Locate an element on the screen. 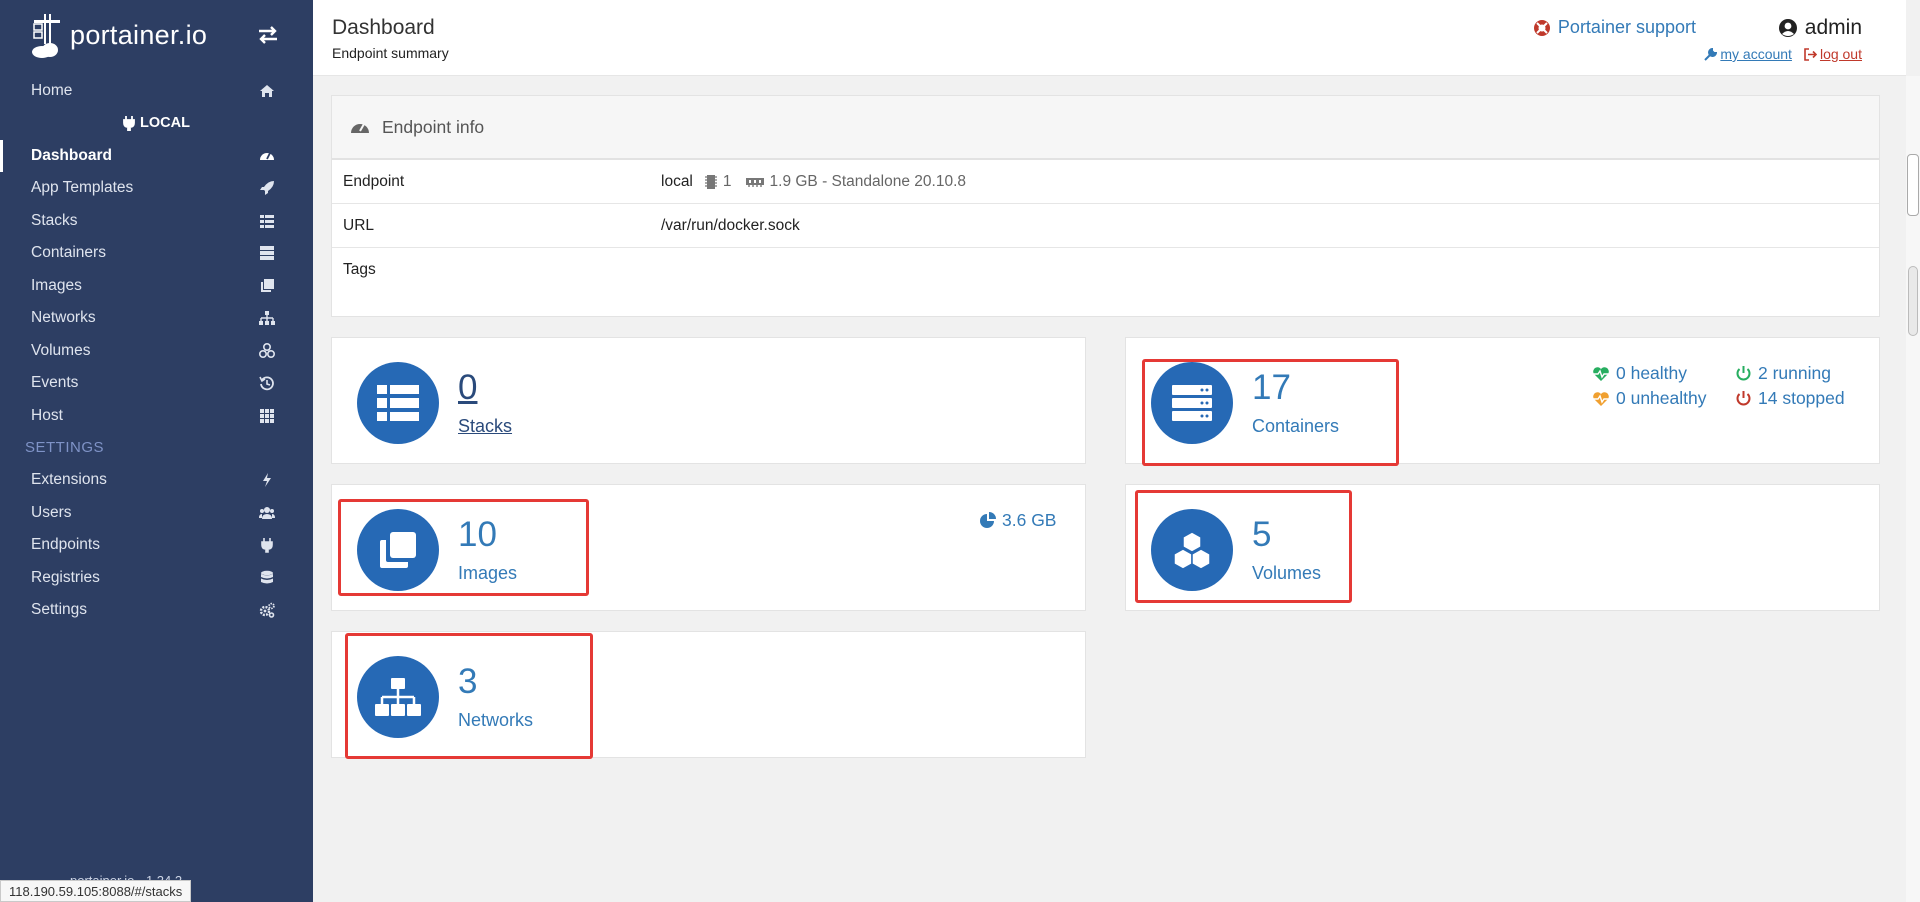 This screenshot has width=1920, height=902. sidebar-item-images: Images is located at coordinates (156, 286).